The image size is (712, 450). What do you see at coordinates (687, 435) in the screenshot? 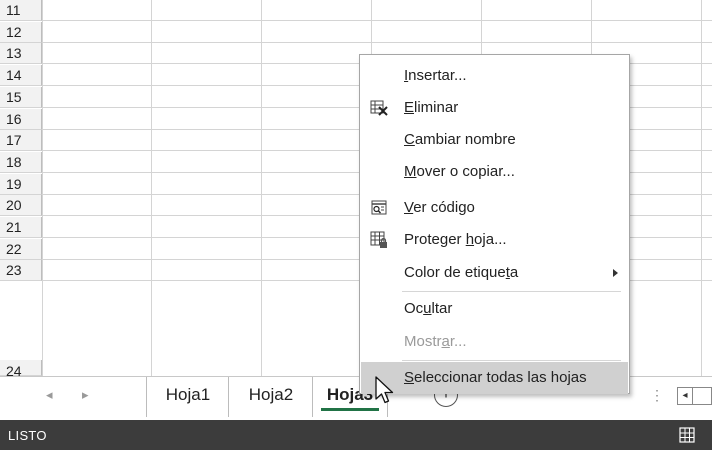
I see `normal-view-icon` at bounding box center [687, 435].